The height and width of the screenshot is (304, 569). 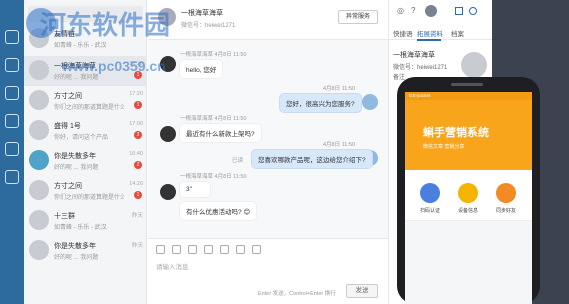 What do you see at coordinates (473, 11) in the screenshot?
I see `settings-icon` at bounding box center [473, 11].